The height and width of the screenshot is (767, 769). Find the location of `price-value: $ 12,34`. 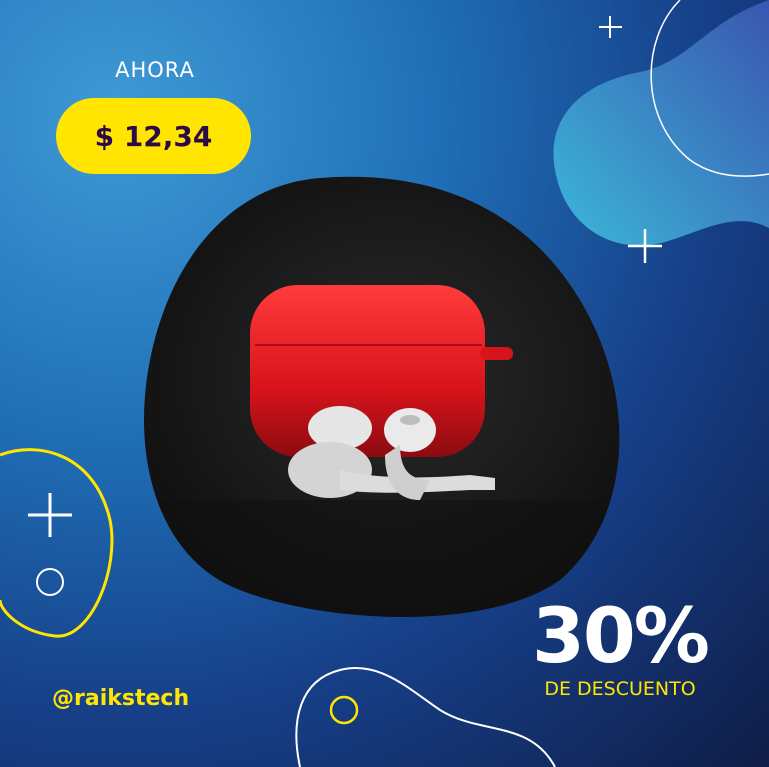

price-value: $ 12,34 is located at coordinates (153, 136).